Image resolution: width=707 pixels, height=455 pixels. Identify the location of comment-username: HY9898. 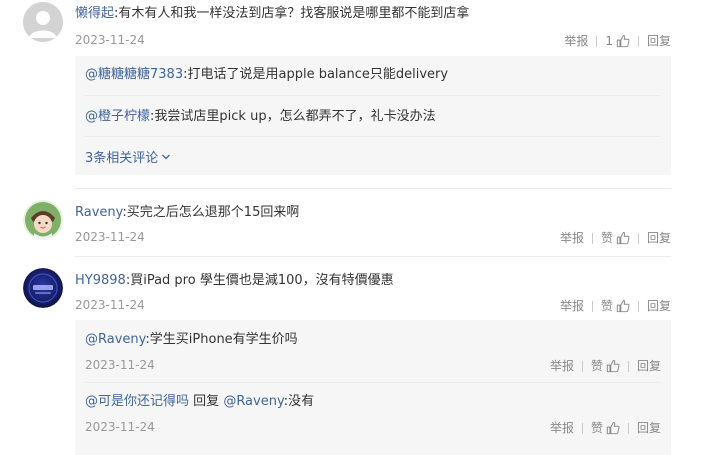
(100, 280).